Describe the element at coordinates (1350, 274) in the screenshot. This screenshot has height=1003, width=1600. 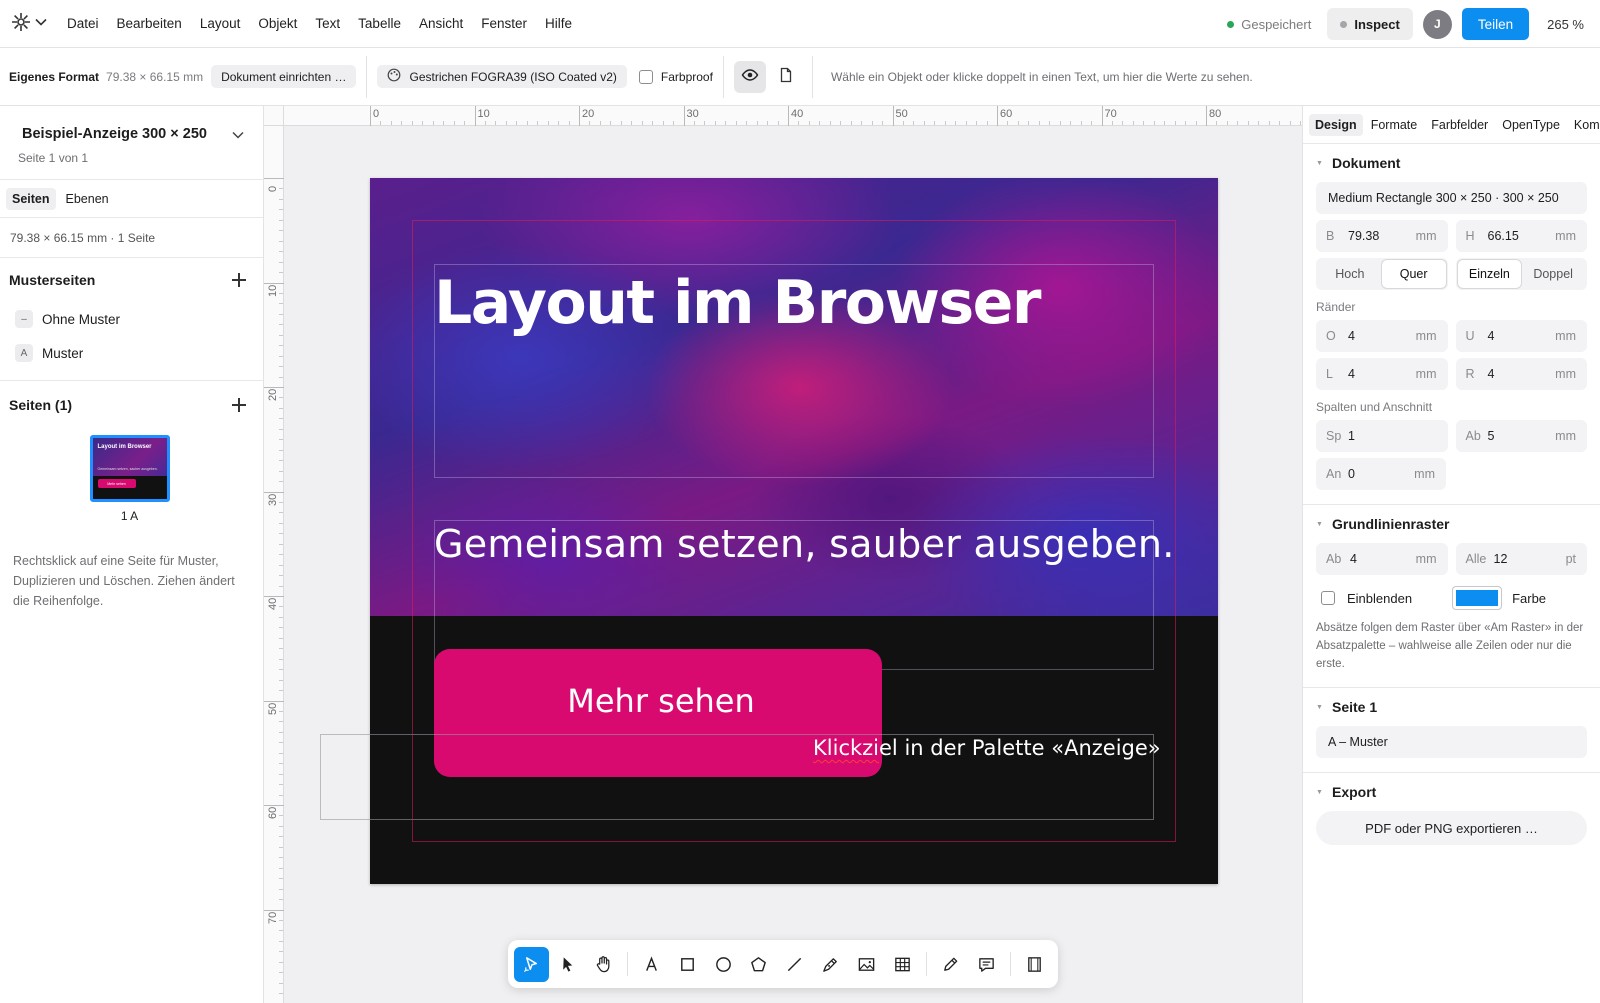
I see `orientation-hoch: Hoch` at that location.